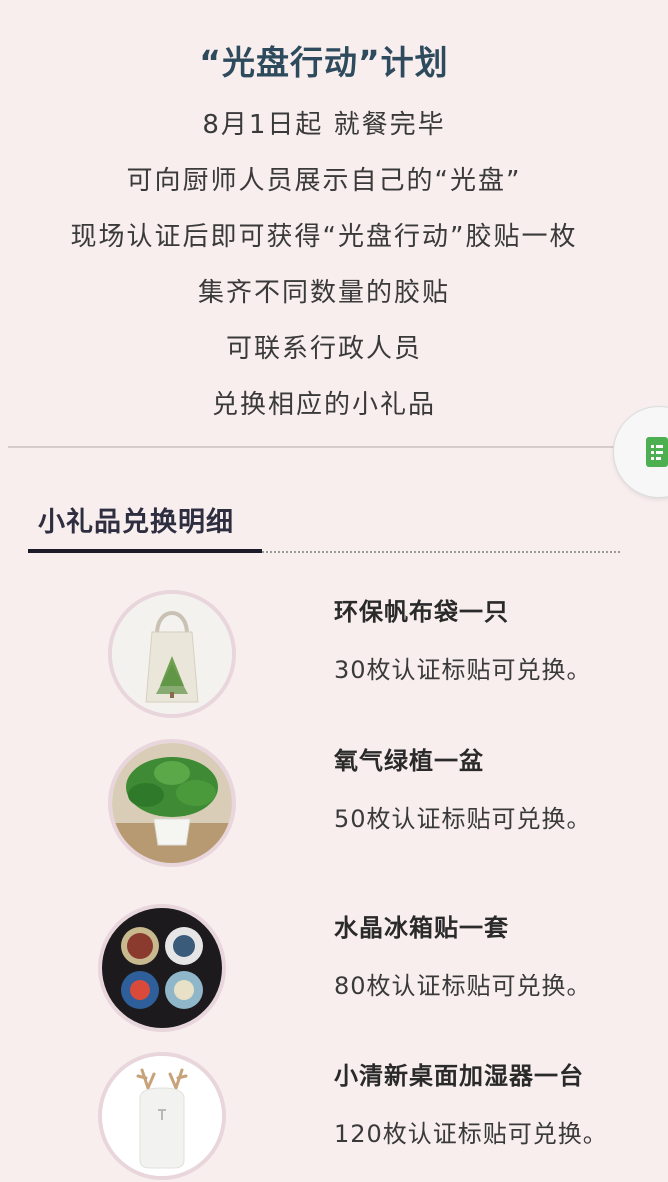  Describe the element at coordinates (463, 819) in the screenshot. I see `gift-desc-potted-plant: 50枚认证标贴可兑换。` at that location.